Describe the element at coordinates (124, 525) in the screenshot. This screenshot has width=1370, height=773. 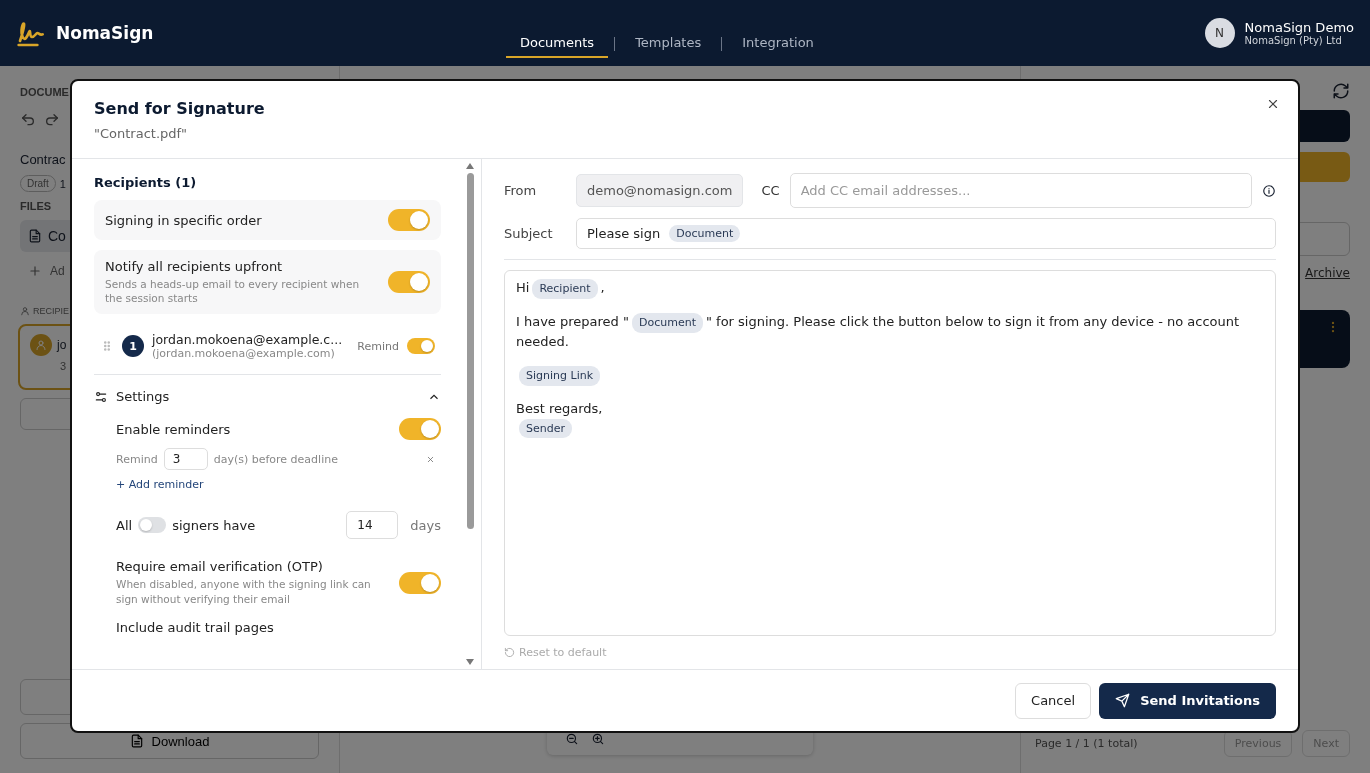
I see `setting-label: All` at that location.